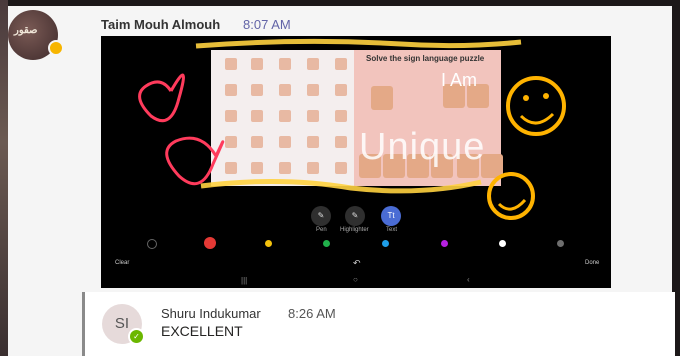  I want to click on color-palette, so click(356, 244).